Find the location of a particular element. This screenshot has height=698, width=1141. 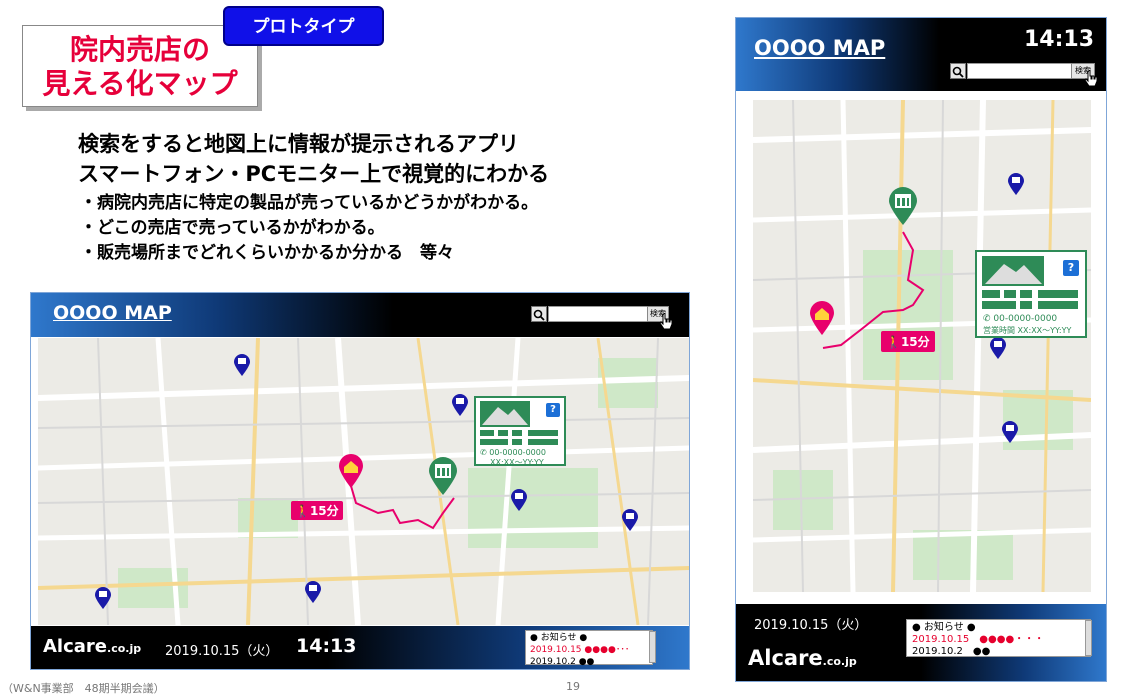

pc-store-info-card: ? ✆ 00-0000-0000 XX:XX〜YY:YY is located at coordinates (520, 431).